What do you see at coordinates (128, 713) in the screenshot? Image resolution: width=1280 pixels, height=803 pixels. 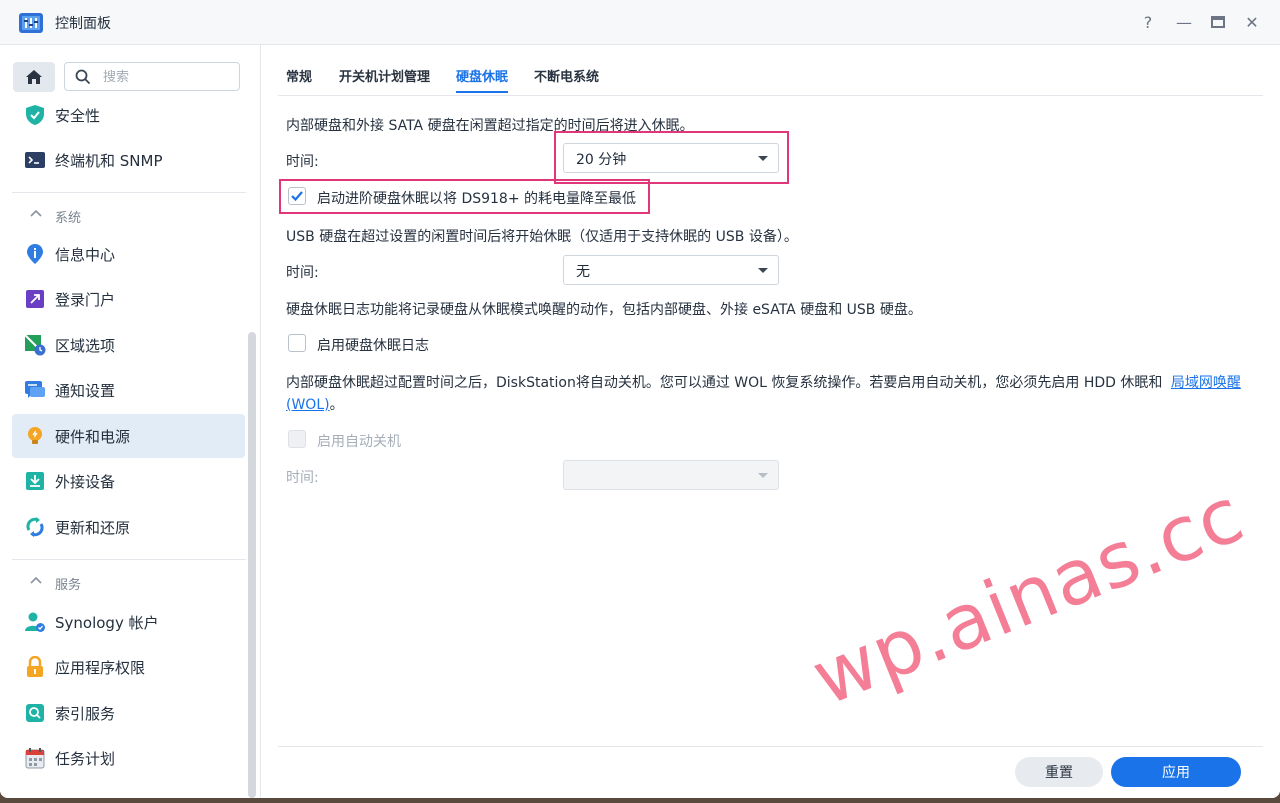 I see `sidebar-item-indexing: 索引服务` at bounding box center [128, 713].